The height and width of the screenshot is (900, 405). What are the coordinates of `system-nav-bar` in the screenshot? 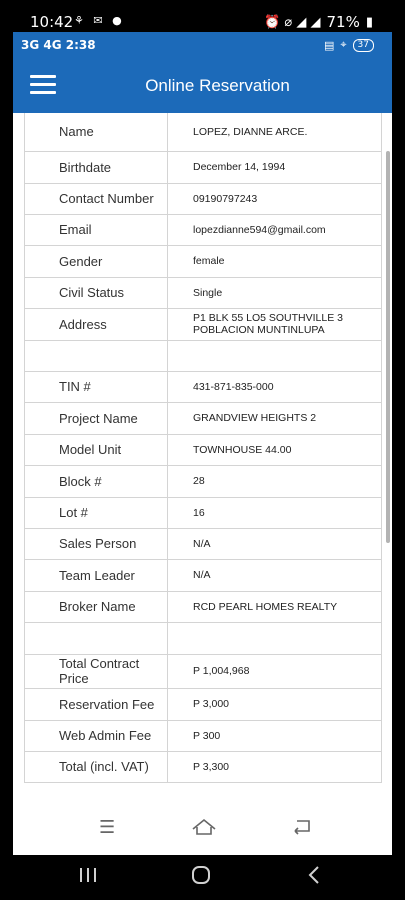 It's located at (202, 877).